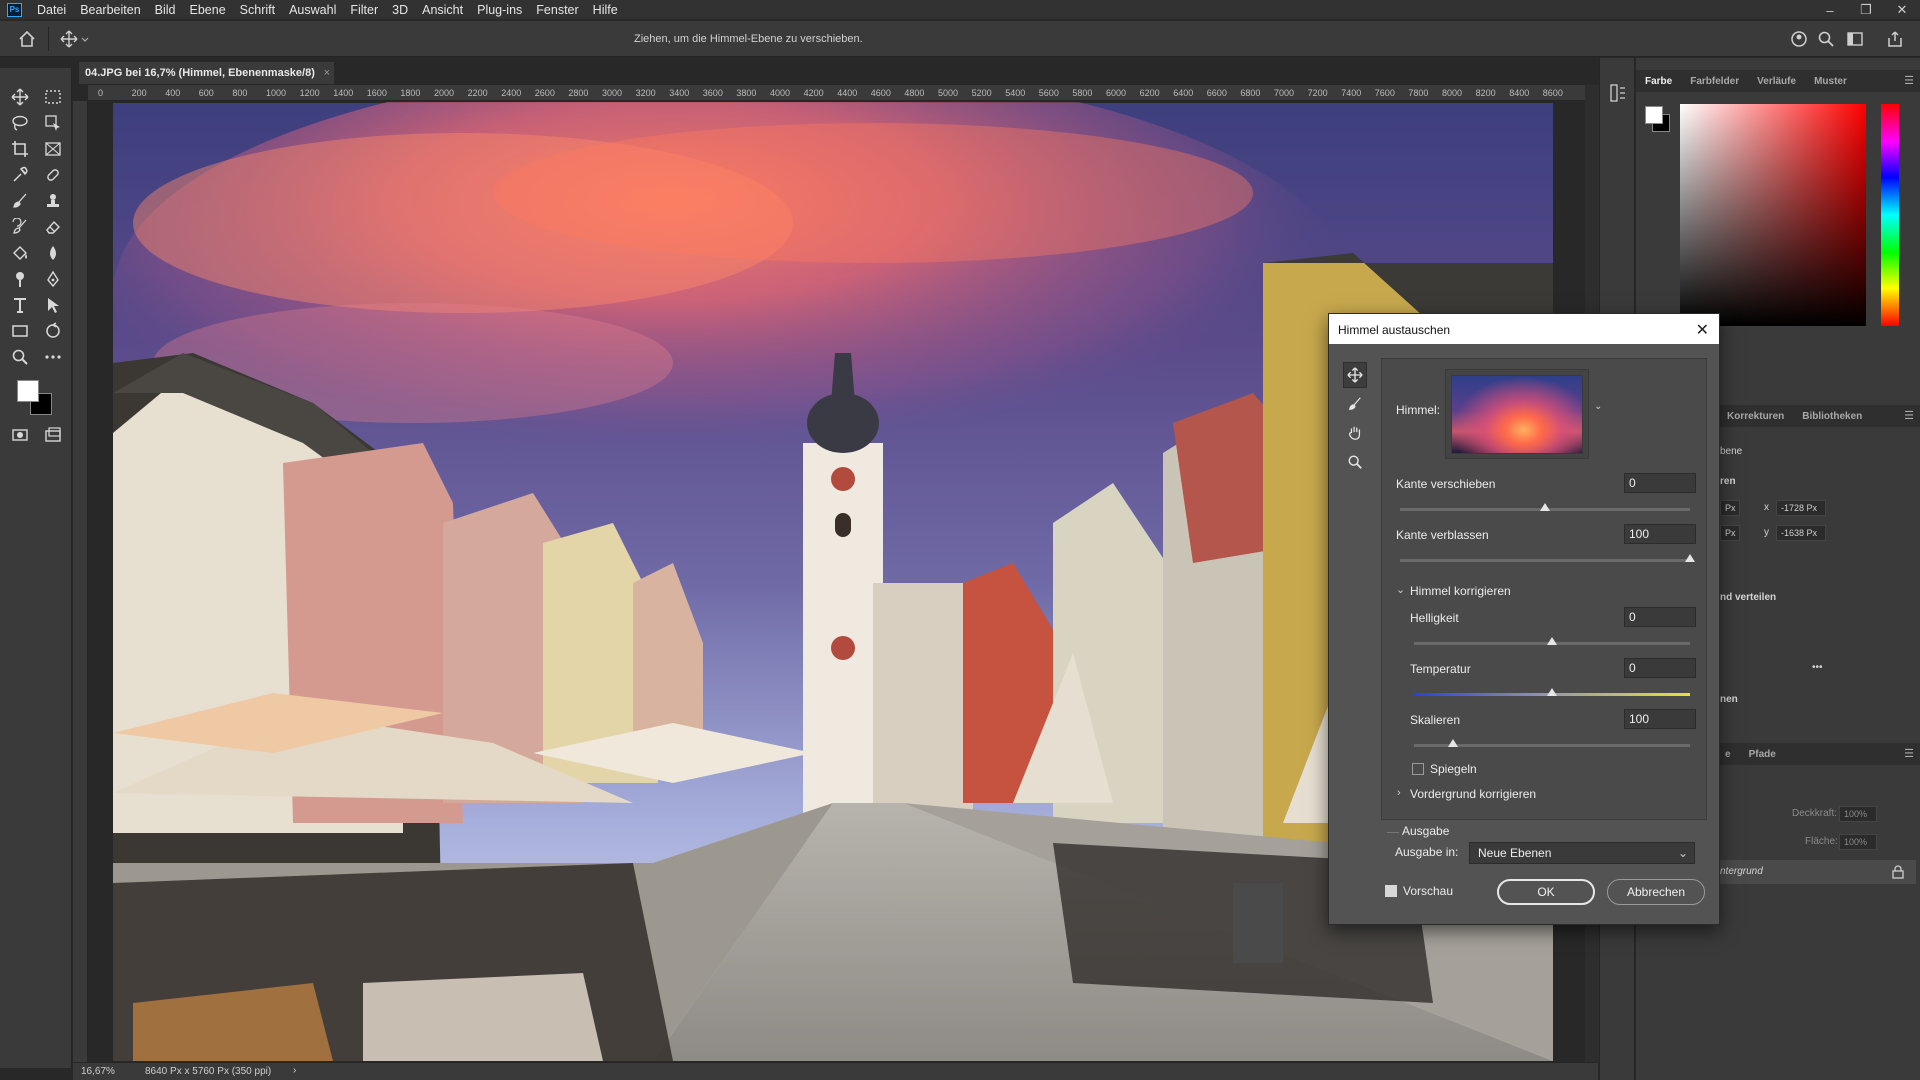 The width and height of the screenshot is (1920, 1080). I want to click on restore-icon: ❐, so click(1866, 10).